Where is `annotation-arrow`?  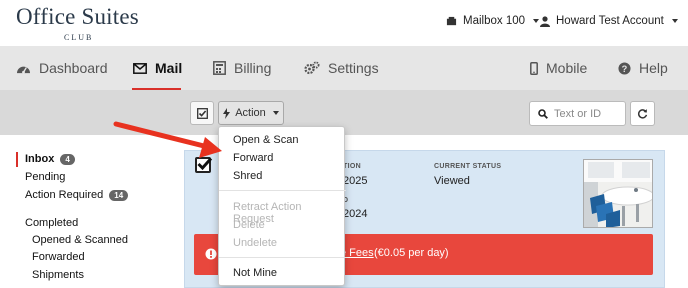 annotation-arrow is located at coordinates (167, 139).